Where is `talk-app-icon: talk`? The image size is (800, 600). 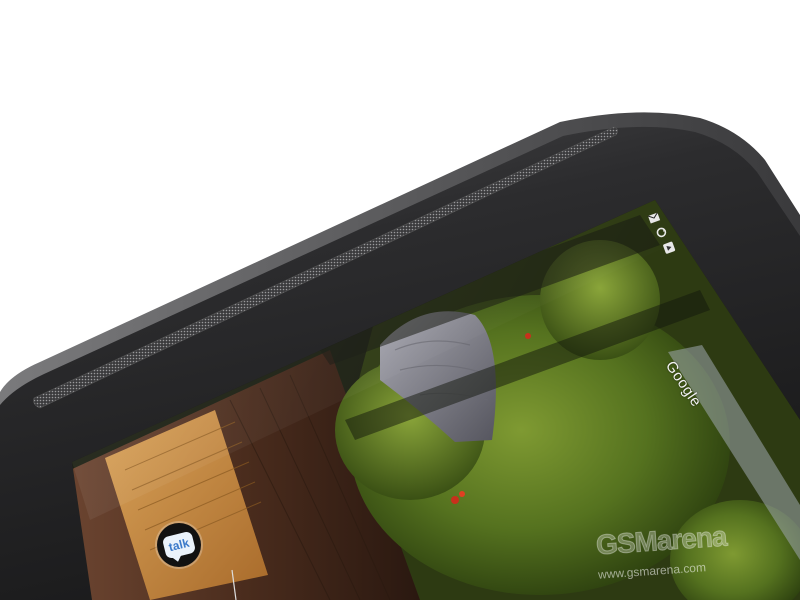
talk-app-icon: talk is located at coordinates (179, 545).